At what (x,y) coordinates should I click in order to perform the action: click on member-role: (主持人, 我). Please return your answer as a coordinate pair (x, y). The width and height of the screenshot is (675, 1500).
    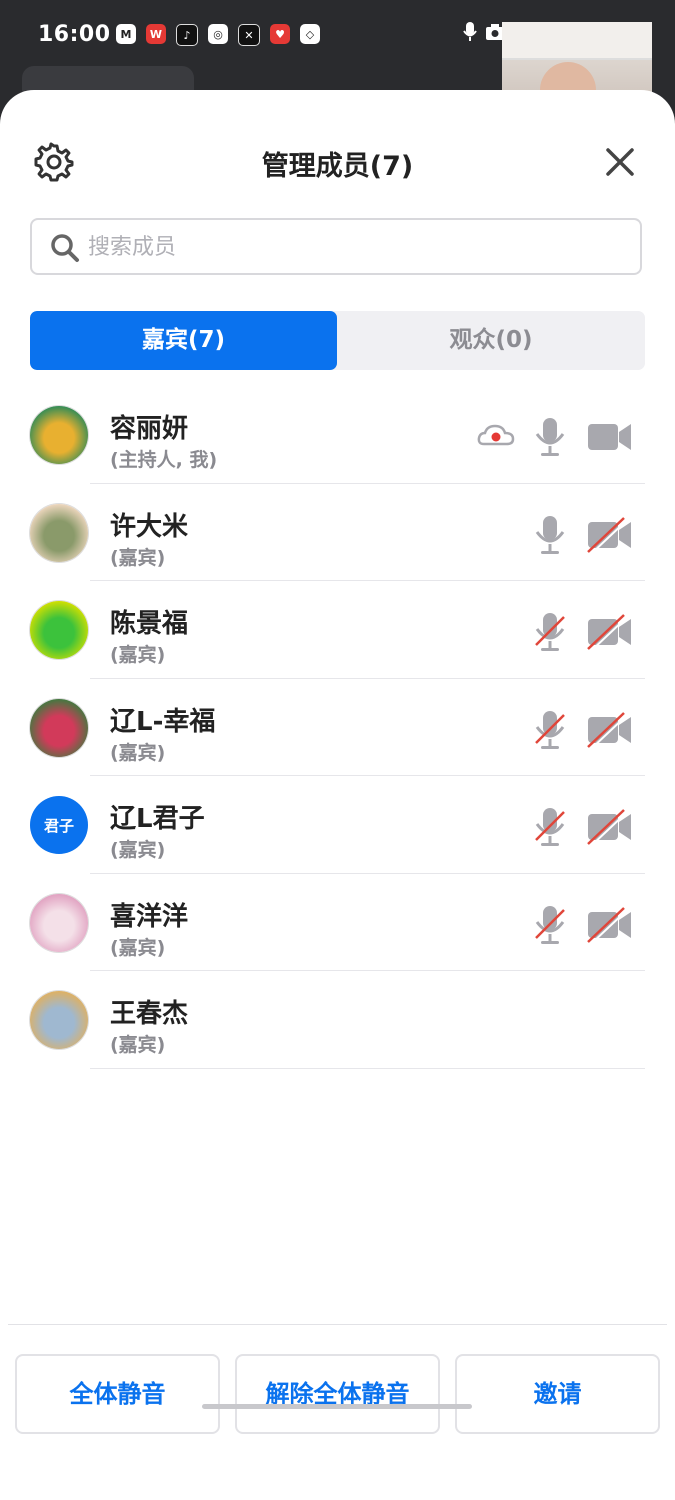
    Looking at the image, I should click on (164, 460).